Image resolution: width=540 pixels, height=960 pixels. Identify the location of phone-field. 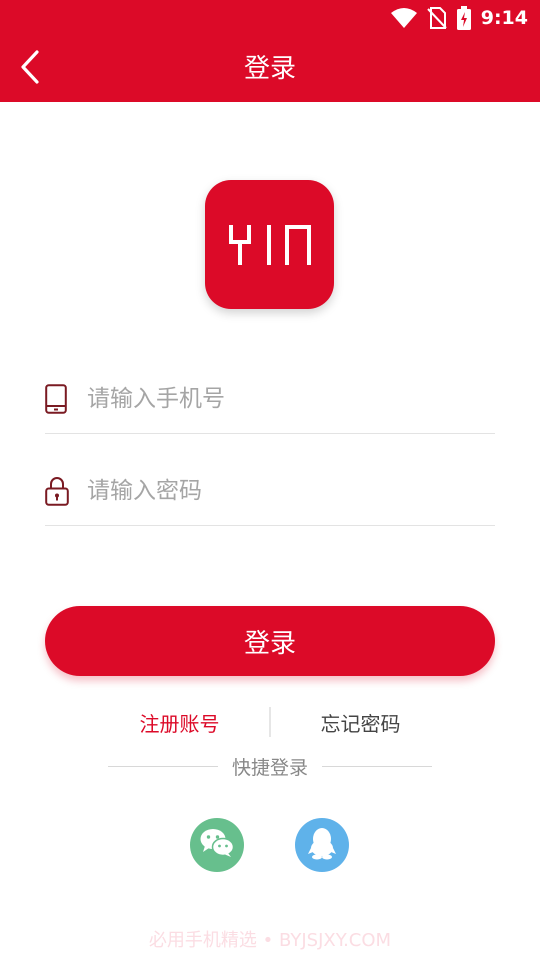
(270, 399).